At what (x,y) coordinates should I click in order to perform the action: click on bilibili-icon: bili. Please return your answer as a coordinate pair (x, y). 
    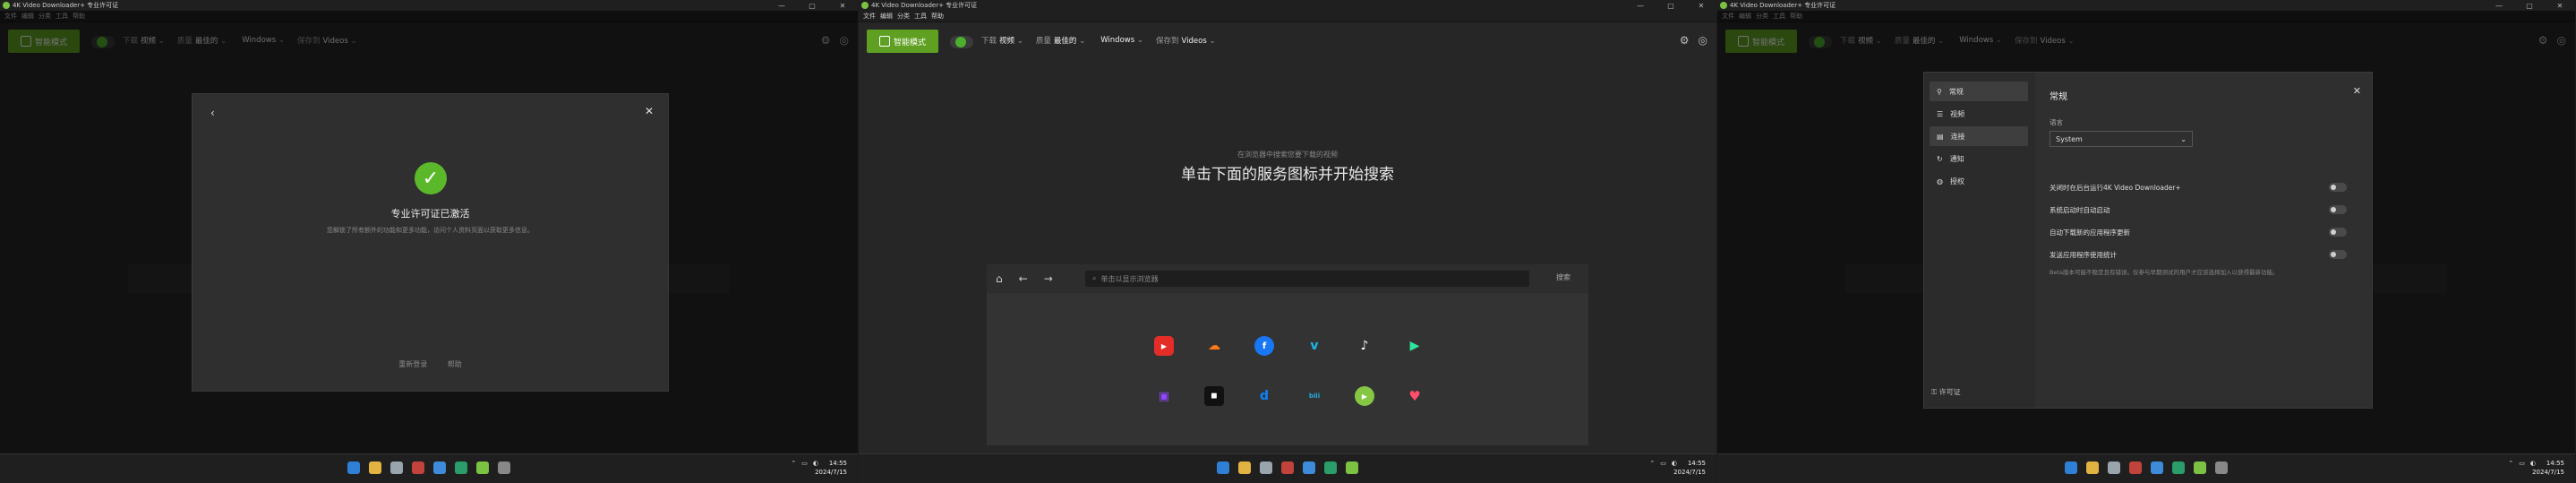
    Looking at the image, I should click on (1315, 396).